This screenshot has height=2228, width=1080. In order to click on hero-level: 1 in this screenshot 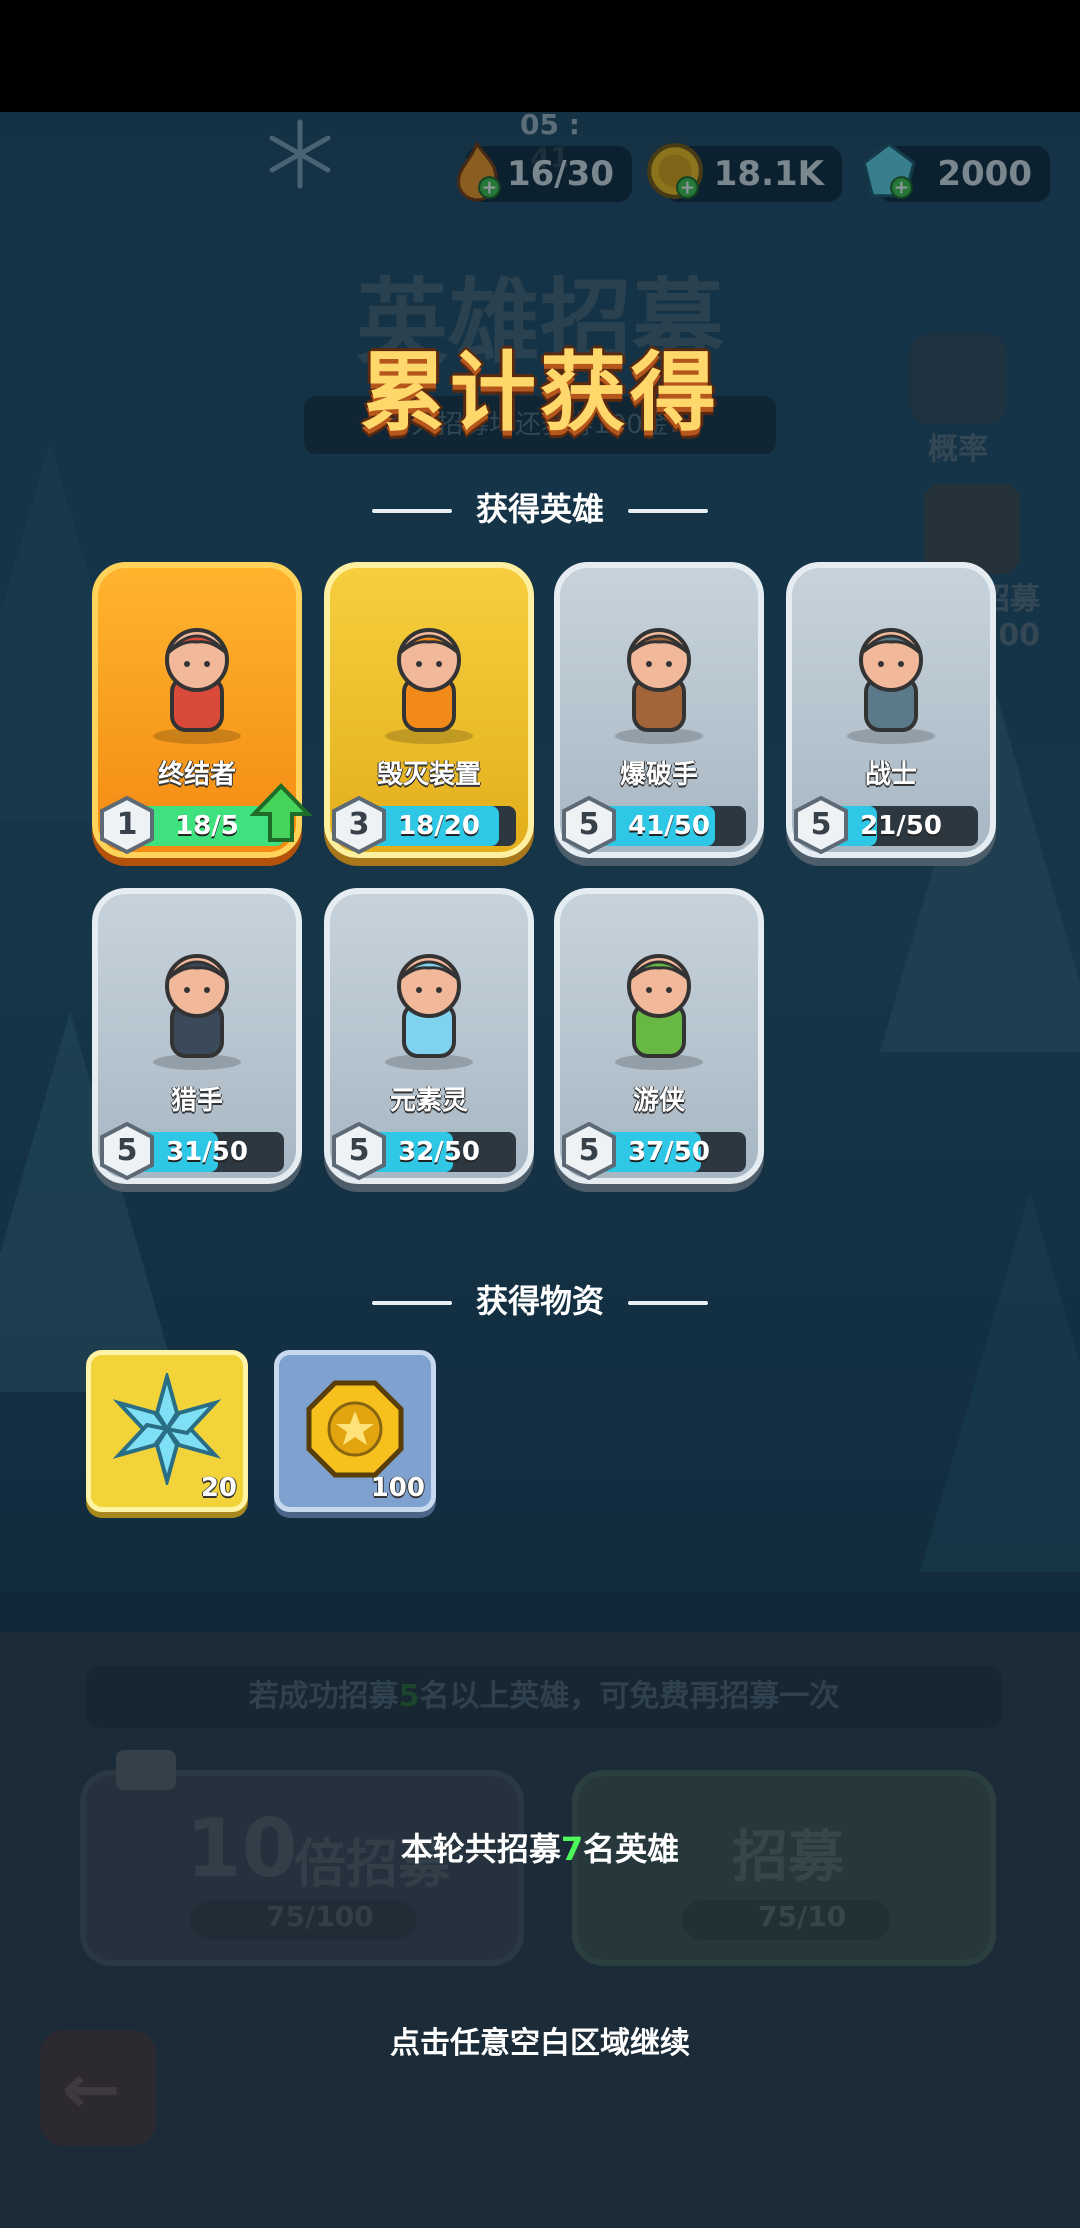, I will do `click(127, 824)`.